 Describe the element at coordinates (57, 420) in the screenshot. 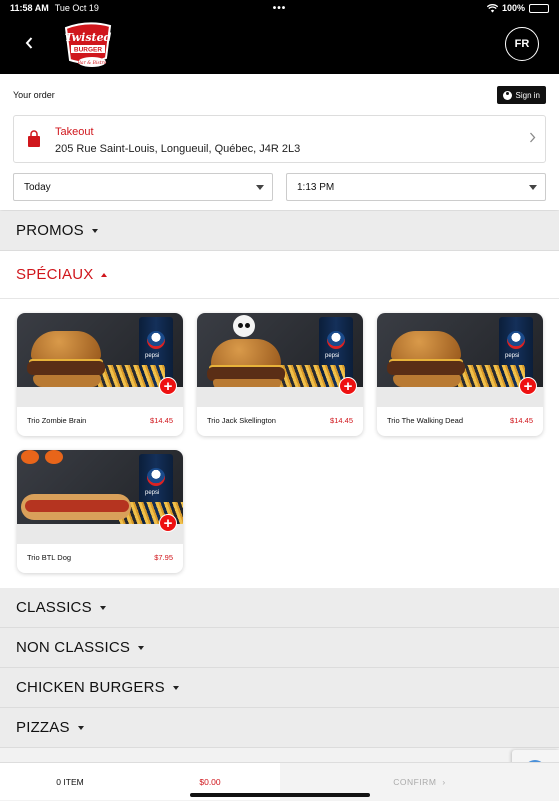

I see `product-name: Trio Zombie Brain` at that location.